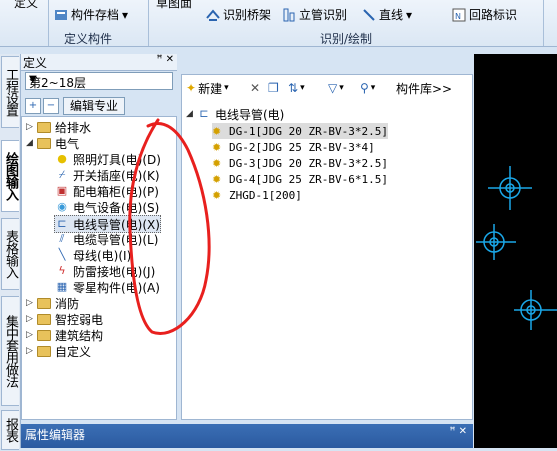  What do you see at coordinates (99, 81) in the screenshot?
I see `floor-select: 第2~18层 ▼` at bounding box center [99, 81].